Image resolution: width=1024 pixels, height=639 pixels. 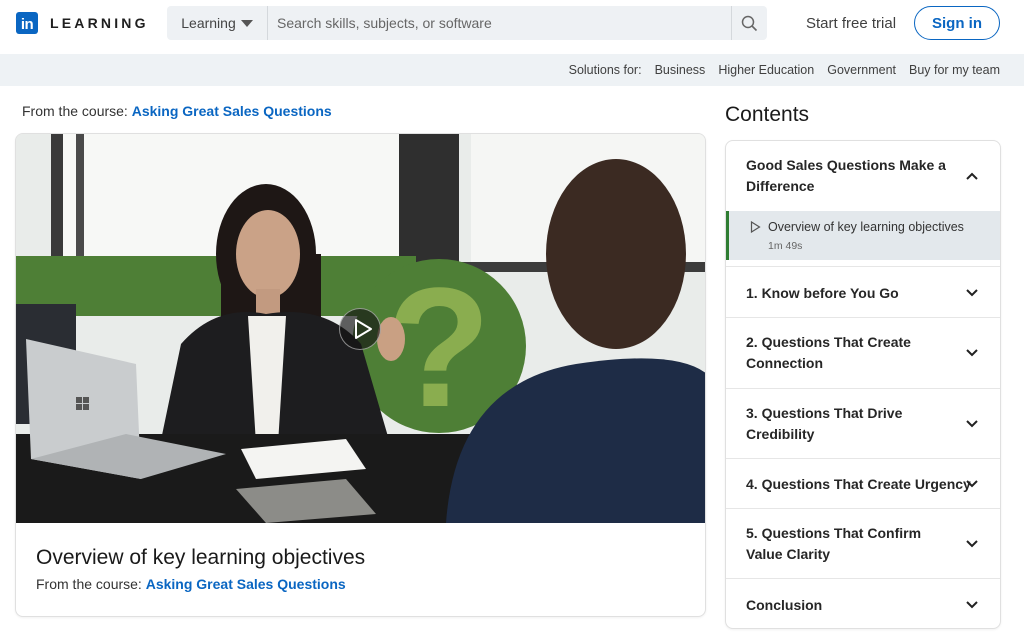 I want to click on linkedin-learning-logo: in LEARNING, so click(x=82, y=23).